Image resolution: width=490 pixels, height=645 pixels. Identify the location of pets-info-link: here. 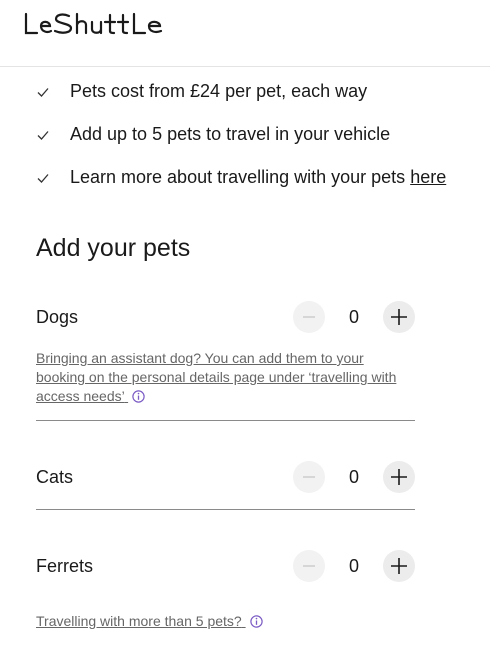
(428, 177).